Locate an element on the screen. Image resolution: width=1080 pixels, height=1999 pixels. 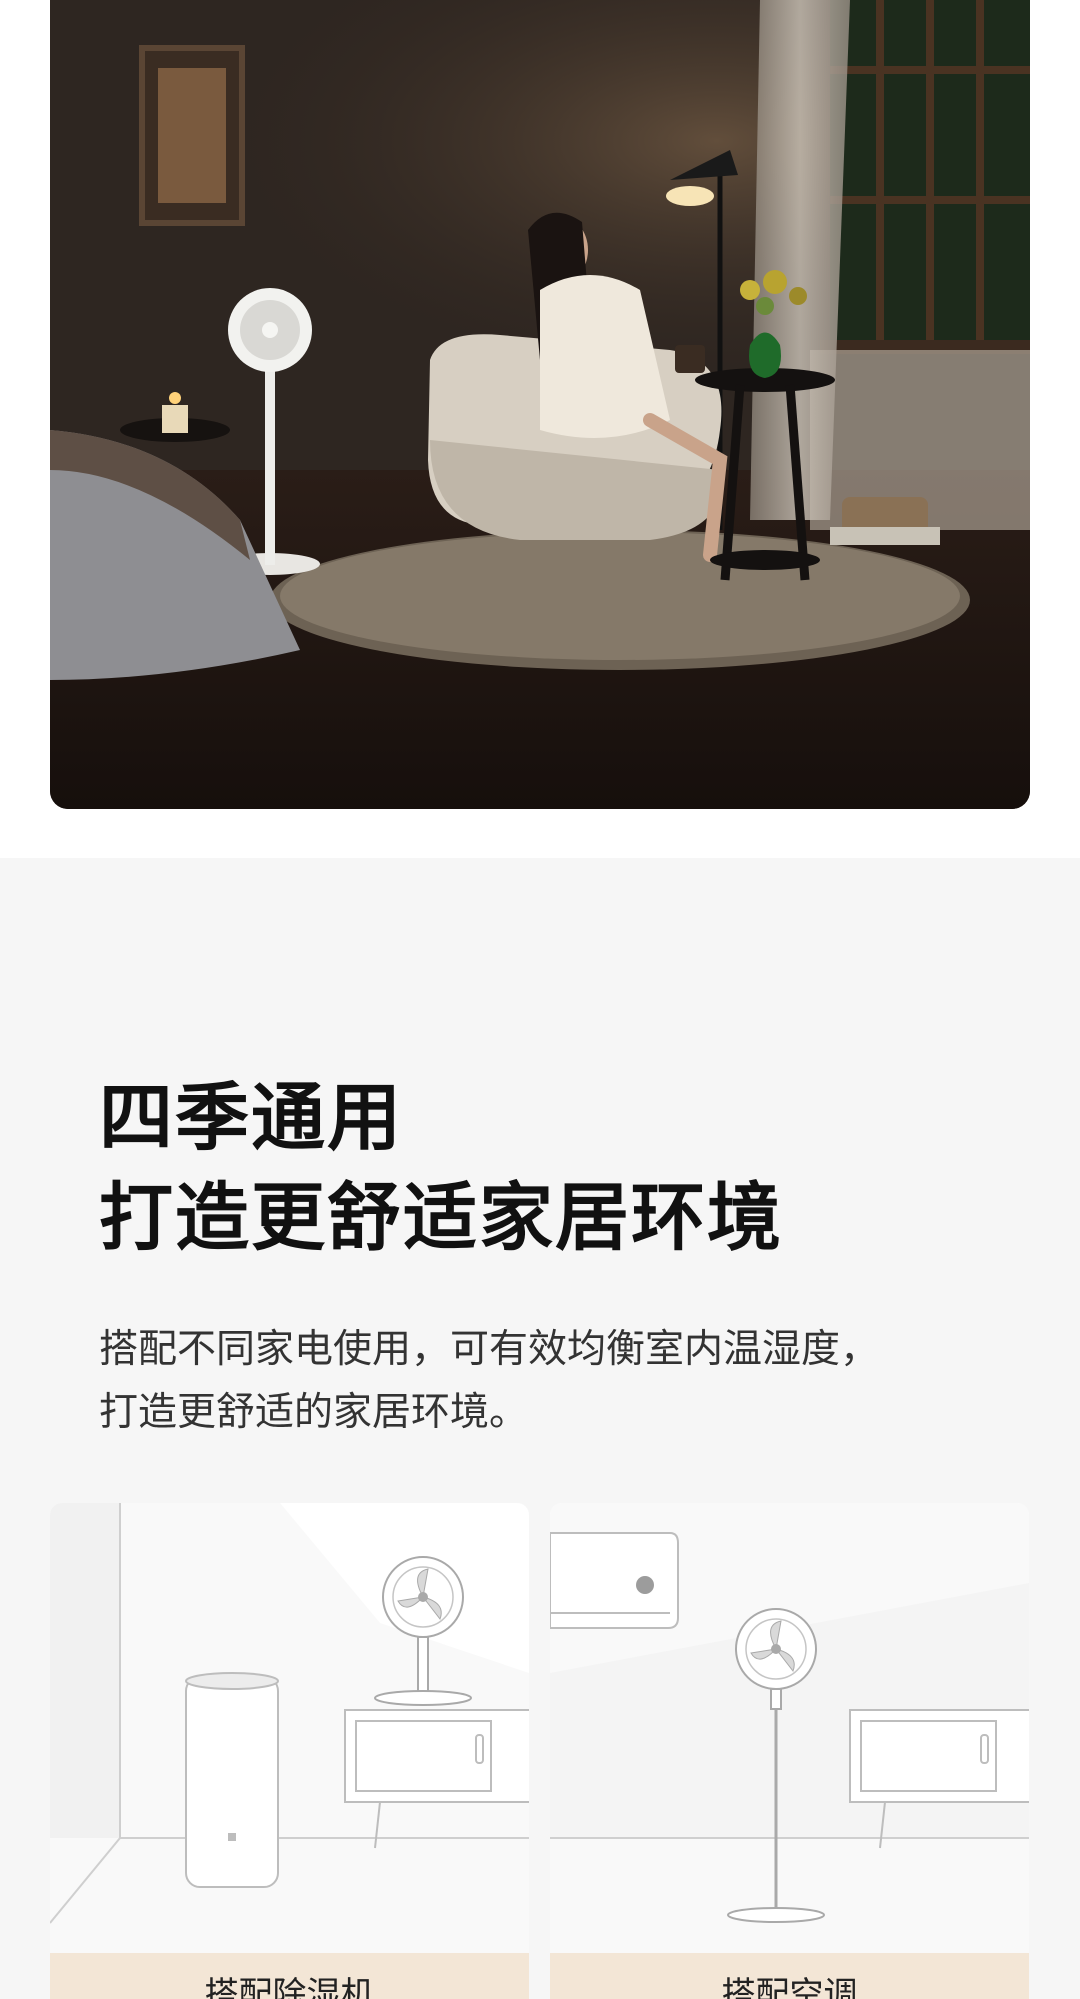
air-conditioner-scene-illustration is located at coordinates (789, 1728).